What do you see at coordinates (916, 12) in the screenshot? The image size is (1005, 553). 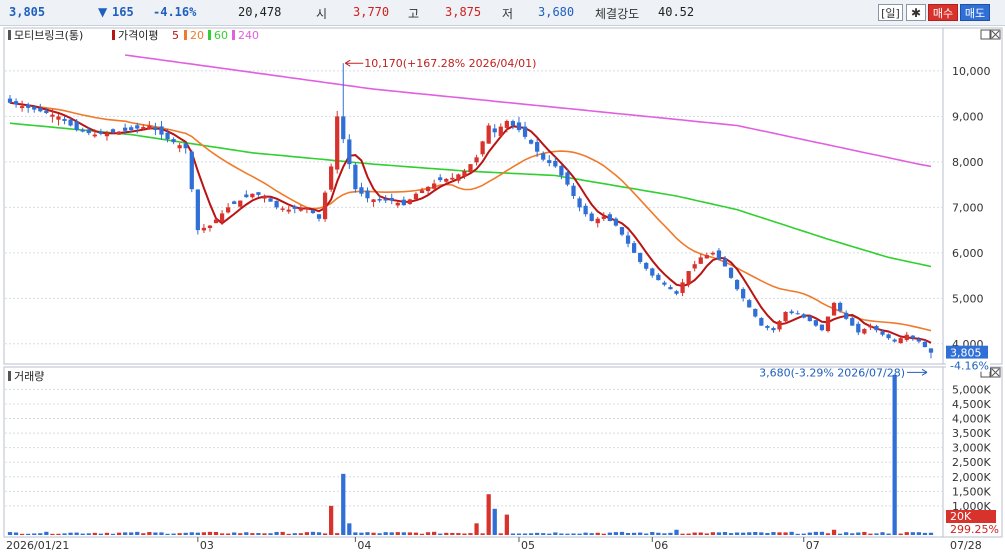 I see `settings-button: ✱` at bounding box center [916, 12].